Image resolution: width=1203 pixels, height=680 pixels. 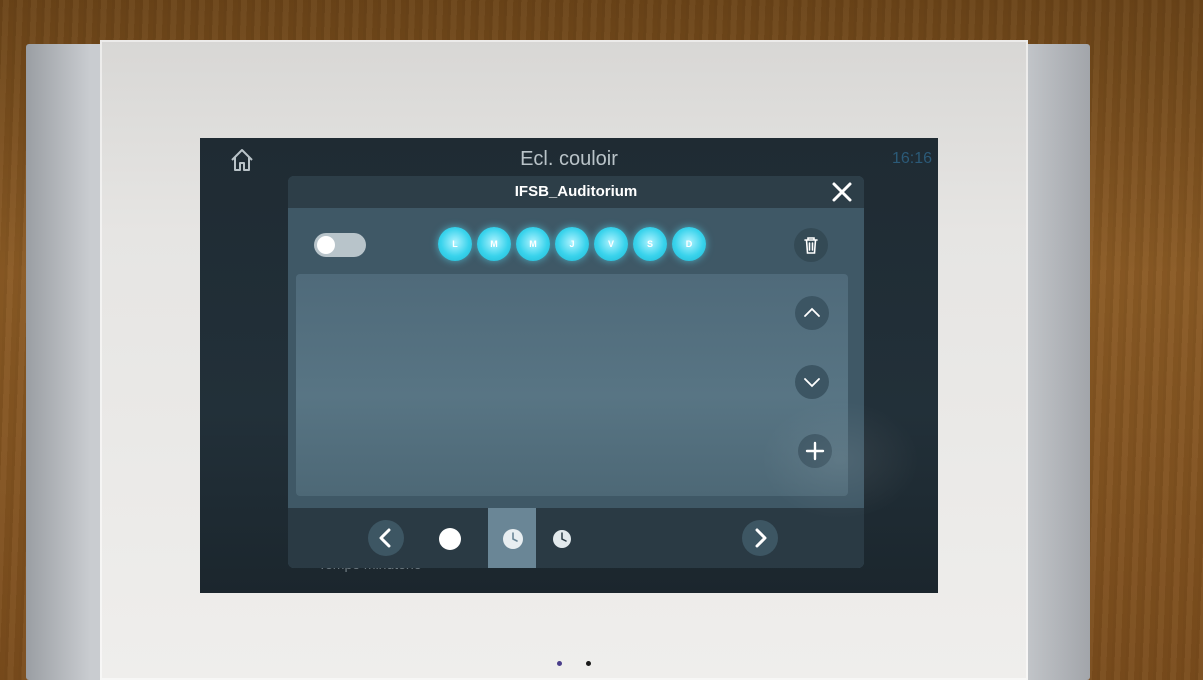 What do you see at coordinates (689, 244) in the screenshot?
I see `day-sunday: D` at bounding box center [689, 244].